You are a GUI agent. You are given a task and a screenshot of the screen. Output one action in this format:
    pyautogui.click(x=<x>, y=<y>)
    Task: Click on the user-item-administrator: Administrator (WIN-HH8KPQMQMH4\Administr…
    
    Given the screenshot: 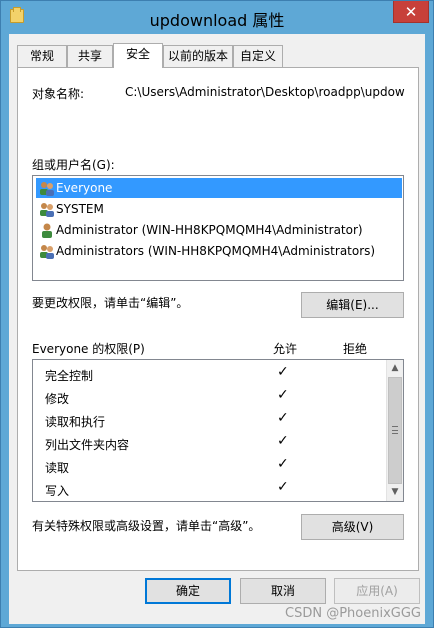 What is the action you would take?
    pyautogui.click(x=219, y=230)
    